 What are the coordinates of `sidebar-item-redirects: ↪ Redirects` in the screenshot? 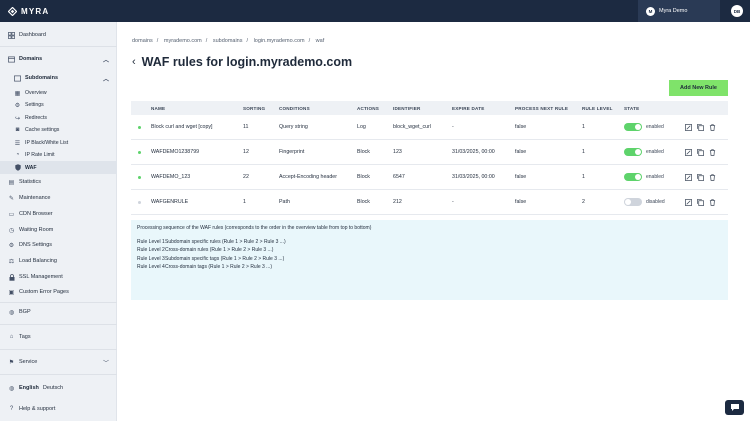 It's located at (58, 118).